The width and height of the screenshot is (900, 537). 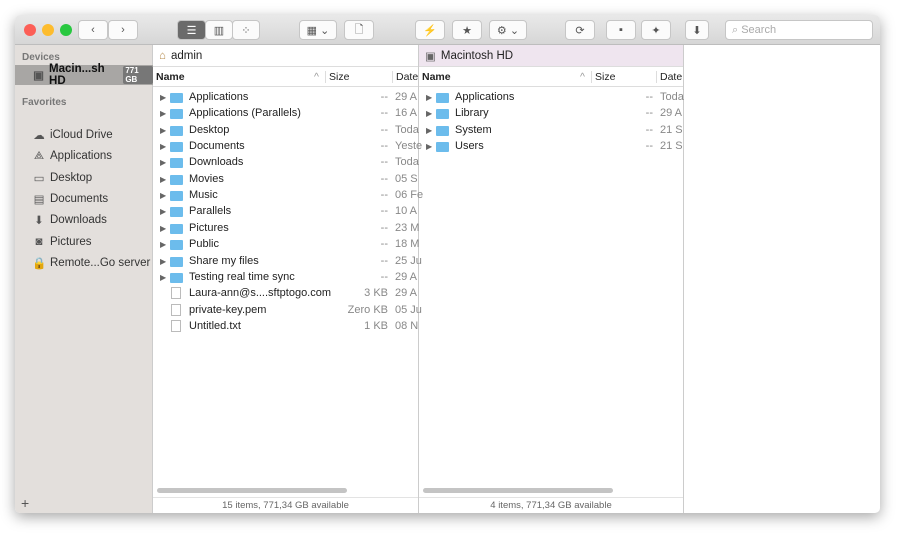 I want to click on folder-row: ▶ Music -- 06 Fe, so click(x=288, y=196).